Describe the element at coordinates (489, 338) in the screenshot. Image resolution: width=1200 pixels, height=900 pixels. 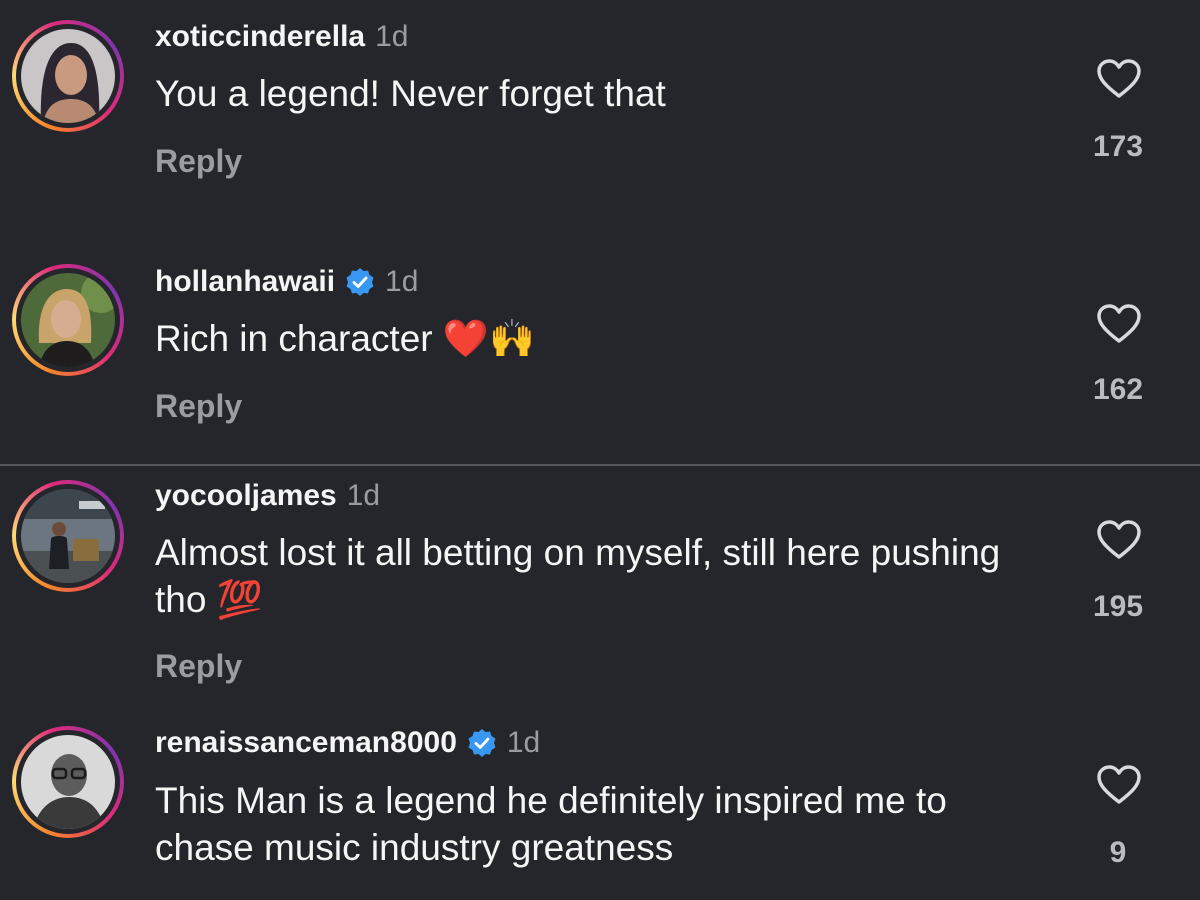
I see `emoji-heart-raised-hands: ❤️🙌` at that location.